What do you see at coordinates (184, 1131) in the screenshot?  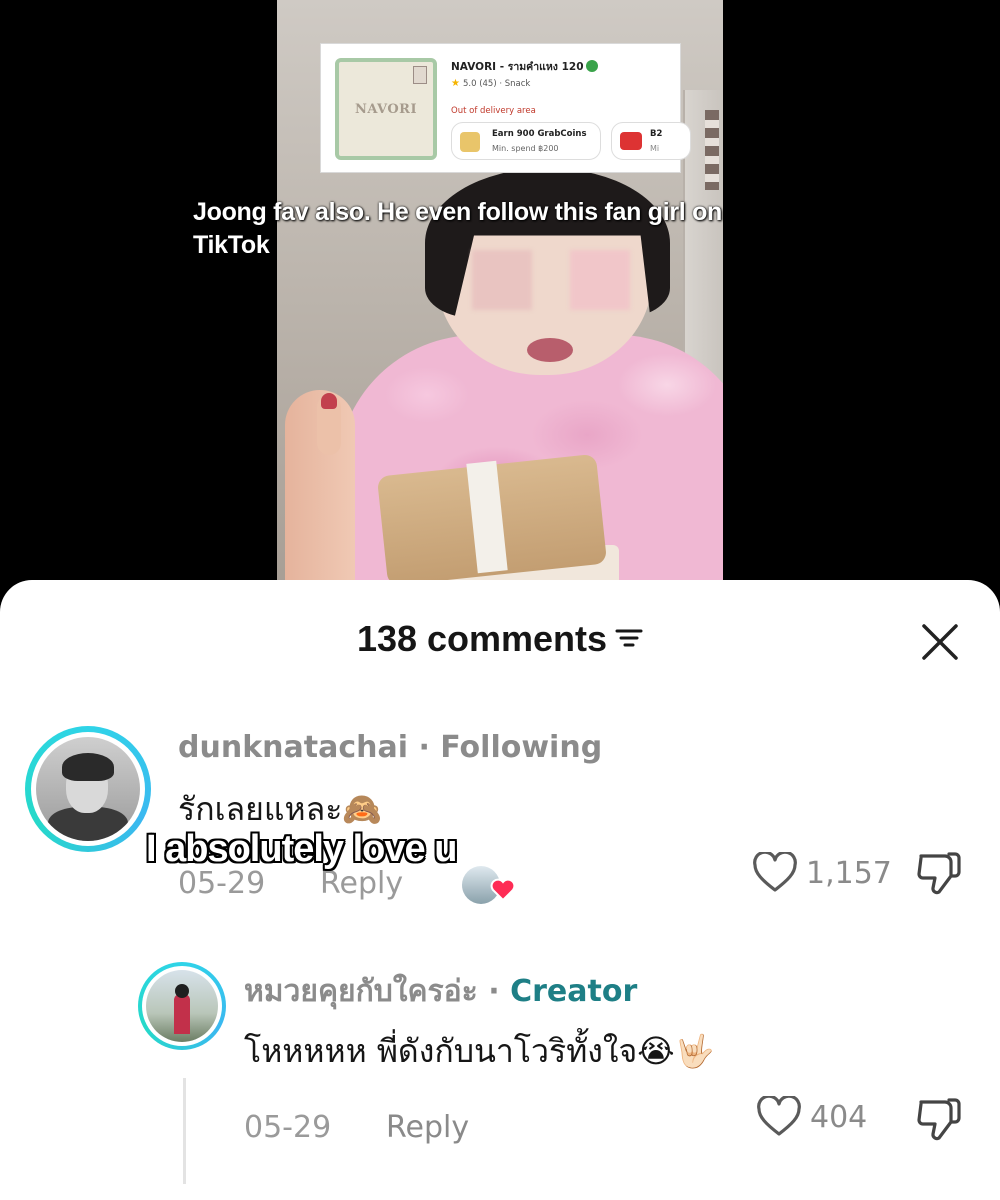 I see `thread-line` at bounding box center [184, 1131].